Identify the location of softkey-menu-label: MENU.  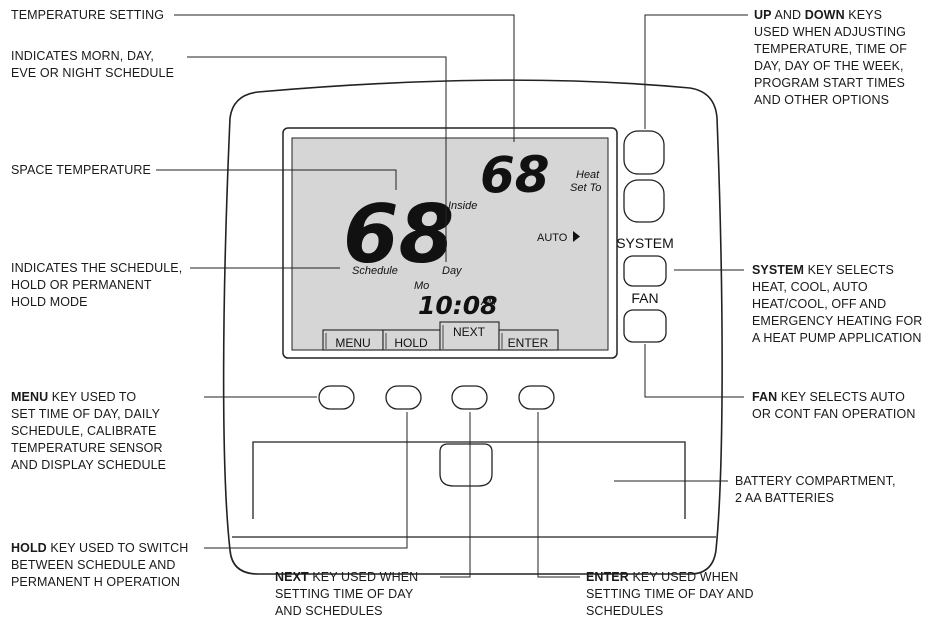
(352, 343).